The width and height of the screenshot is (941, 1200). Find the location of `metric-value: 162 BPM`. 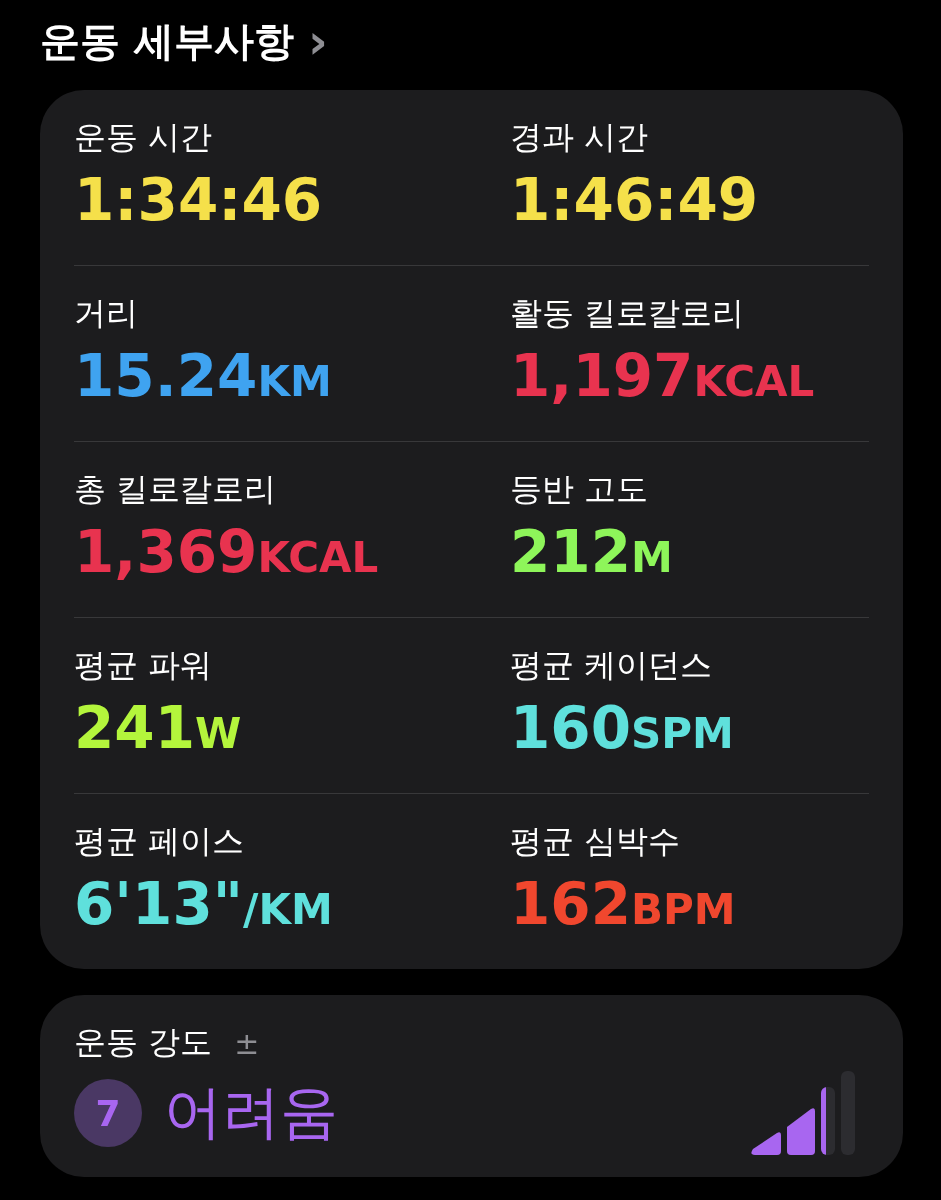

metric-value: 162 BPM is located at coordinates (623, 904).